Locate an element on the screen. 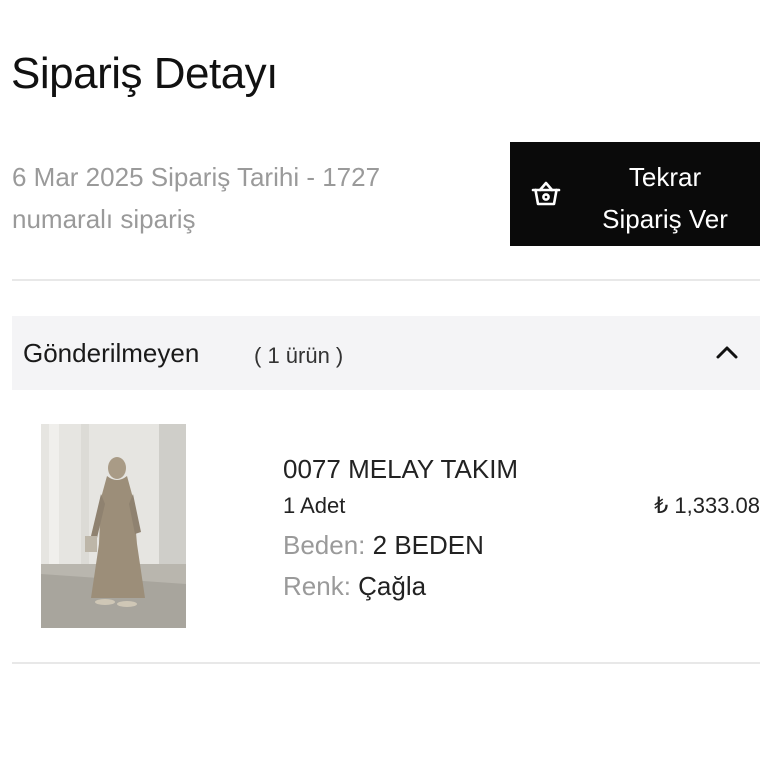 Image resolution: width=768 pixels, height=768 pixels. reorder-button: Tekrar Sipariş Ver is located at coordinates (635, 194).